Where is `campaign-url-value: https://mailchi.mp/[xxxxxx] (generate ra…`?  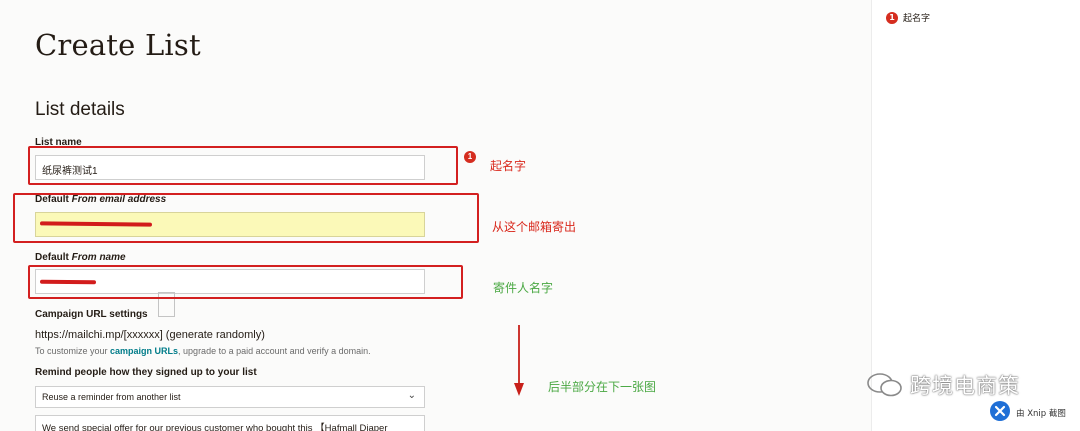
campaign-url-value: https://mailchi.mp/[xxxxxx] (generate ra… is located at coordinates (150, 335).